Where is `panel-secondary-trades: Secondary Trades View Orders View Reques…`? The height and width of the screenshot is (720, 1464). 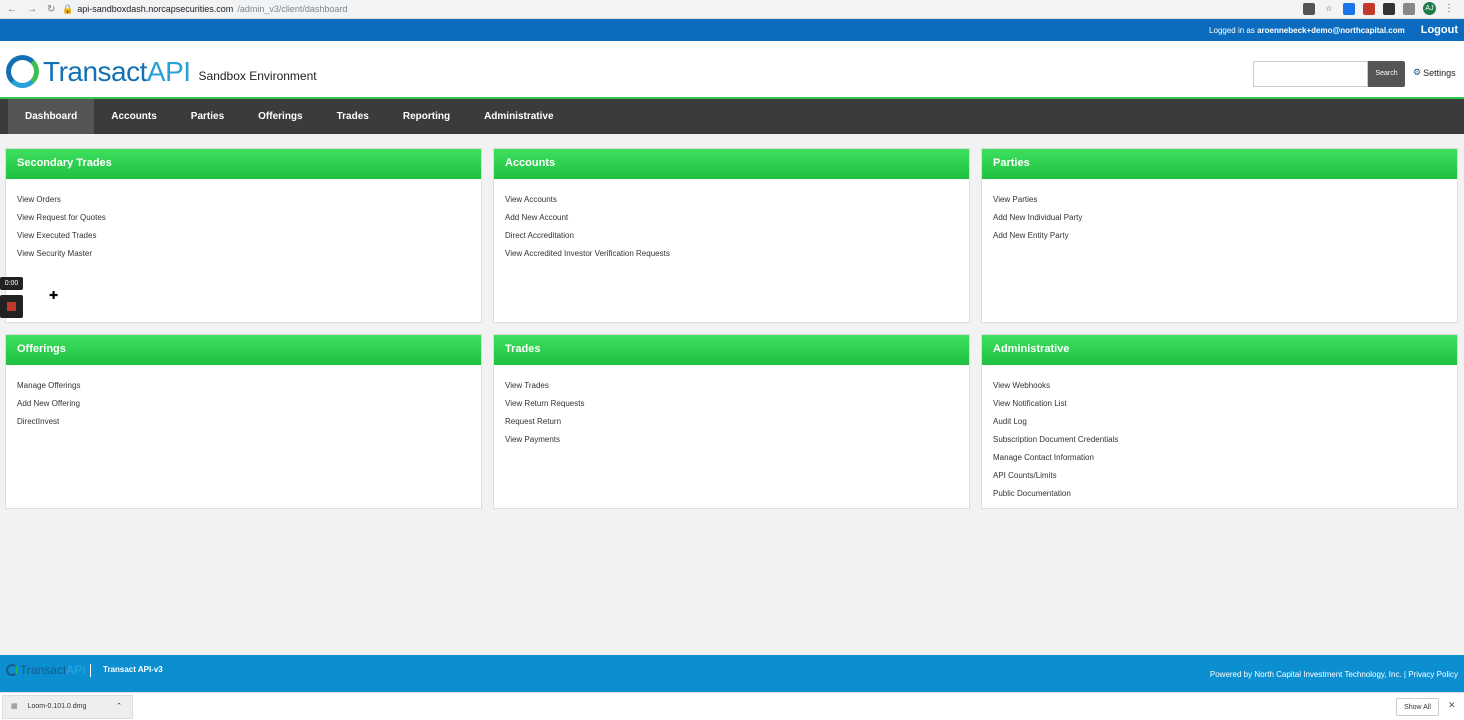 panel-secondary-trades: Secondary Trades View Orders View Reques… is located at coordinates (243, 235).